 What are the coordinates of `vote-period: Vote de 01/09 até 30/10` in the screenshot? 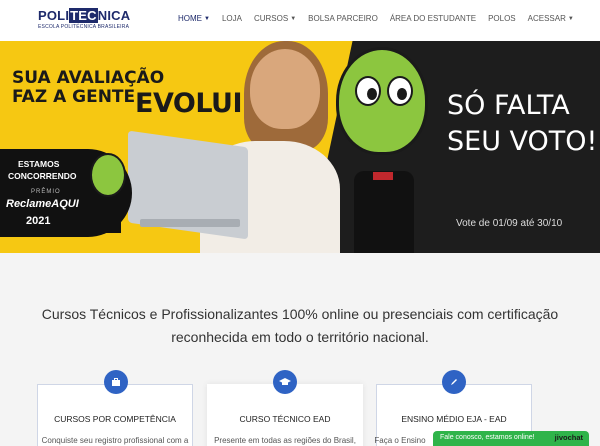 It's located at (509, 223).